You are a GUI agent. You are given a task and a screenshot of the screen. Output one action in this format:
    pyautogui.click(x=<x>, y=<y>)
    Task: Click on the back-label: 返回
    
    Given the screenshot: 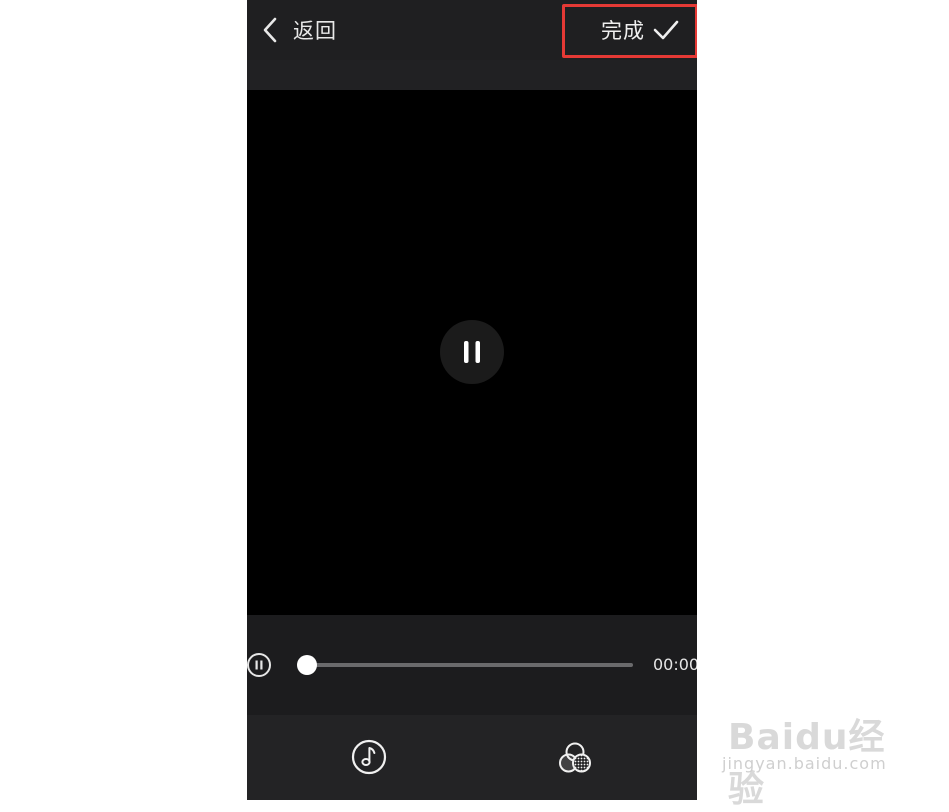 What is the action you would take?
    pyautogui.click(x=315, y=31)
    